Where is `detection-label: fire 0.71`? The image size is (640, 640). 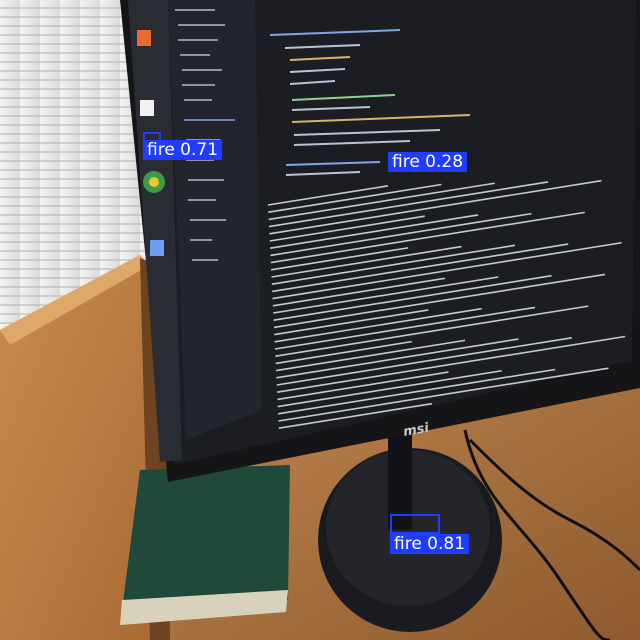
detection-label: fire 0.71 is located at coordinates (183, 150).